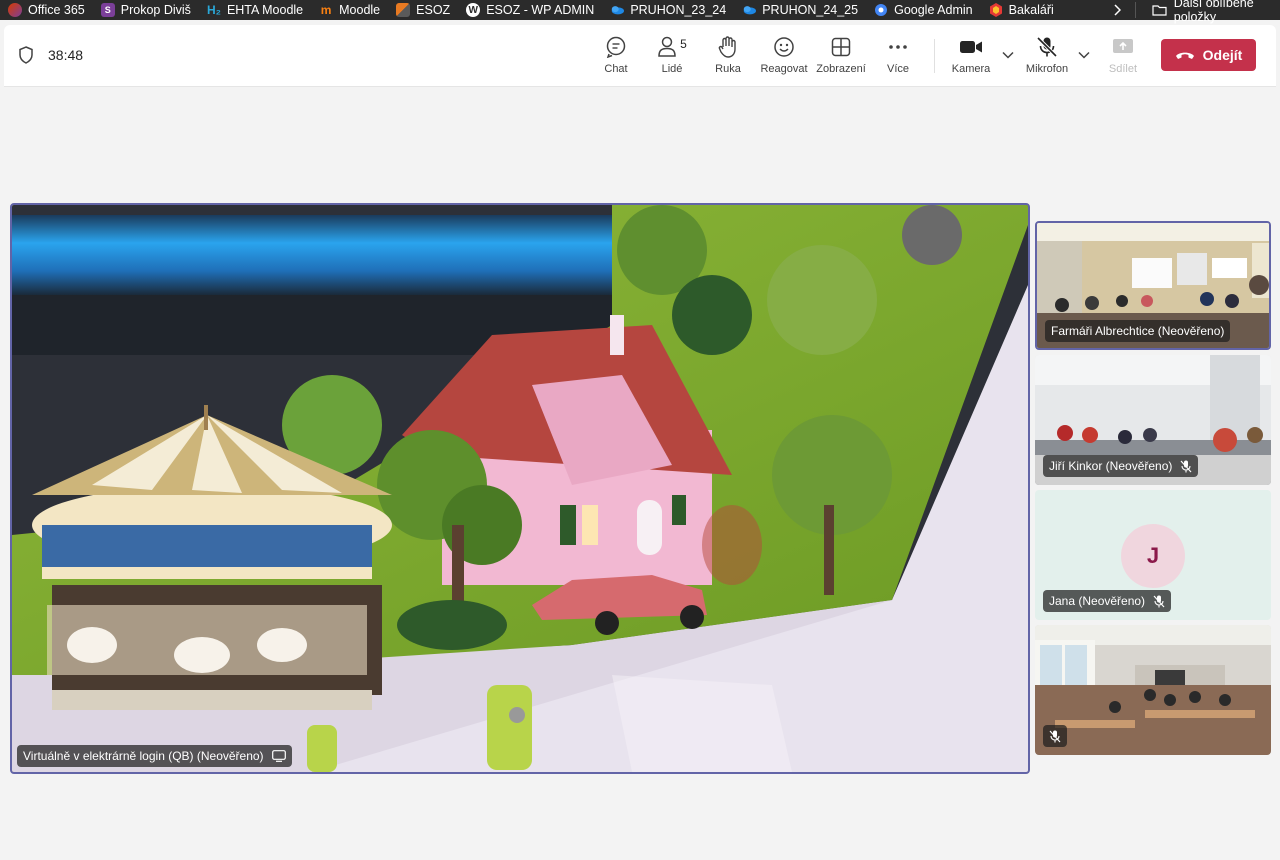 The height and width of the screenshot is (860, 1280). I want to click on participant-name: Farmáři Albrechtice (Neověřeno), so click(1138, 331).